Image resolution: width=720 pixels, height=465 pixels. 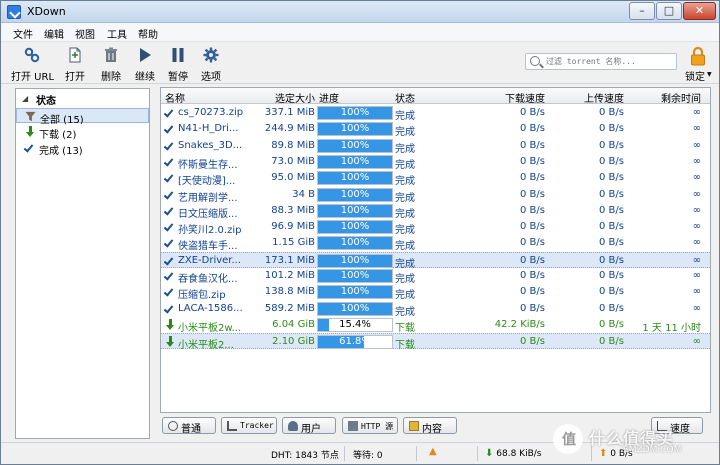 I want to click on menu-edit: 编辑, so click(x=54, y=33).